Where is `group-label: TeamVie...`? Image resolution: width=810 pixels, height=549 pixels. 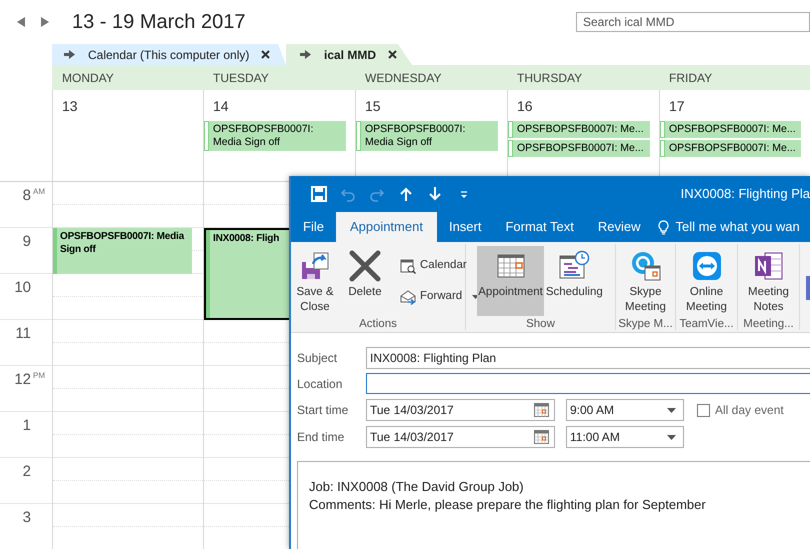 group-label: TeamVie... is located at coordinates (706, 324).